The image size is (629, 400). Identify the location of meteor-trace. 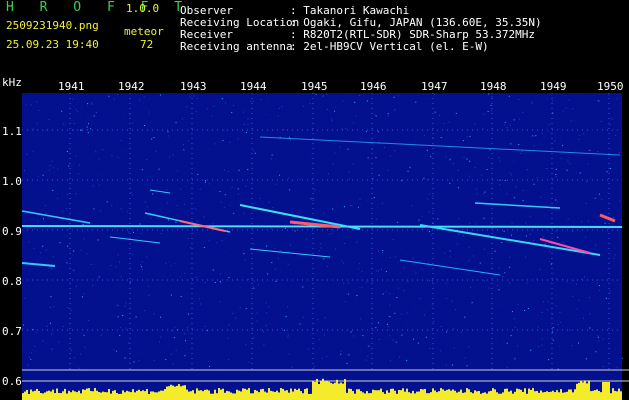
(607, 218).